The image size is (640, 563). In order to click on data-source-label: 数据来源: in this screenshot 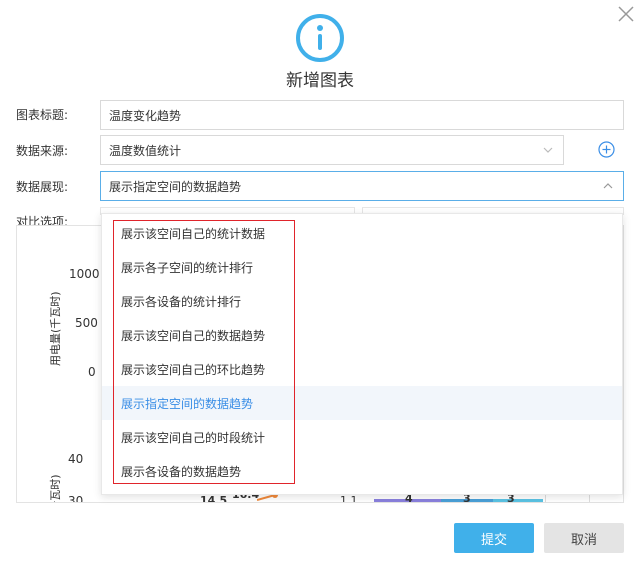, I will do `click(42, 151)`.